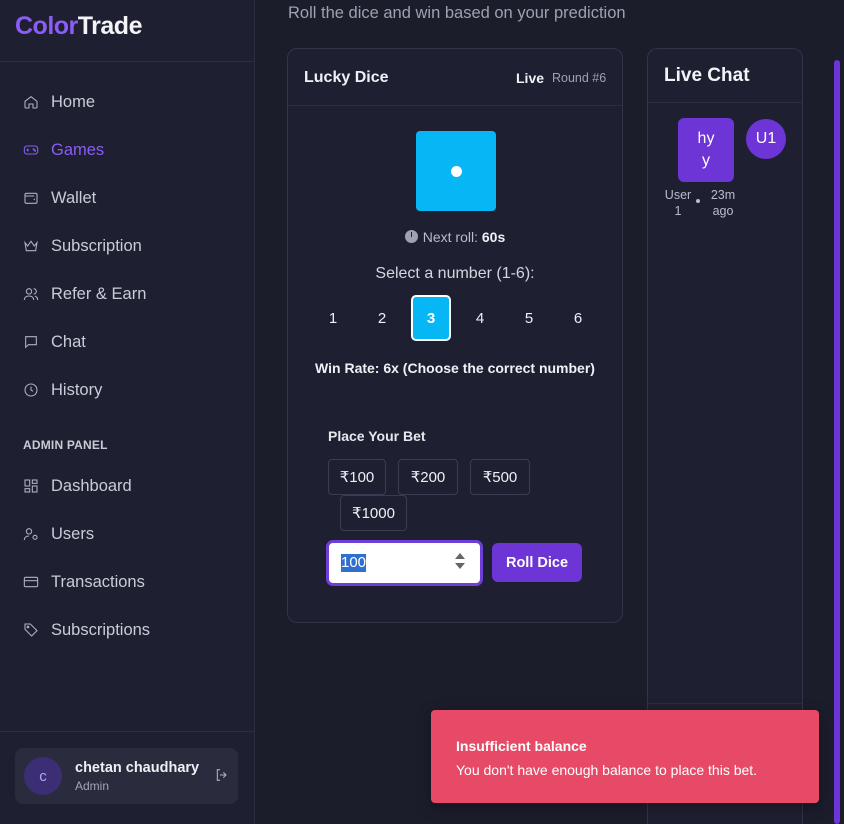 Image resolution: width=844 pixels, height=824 pixels. What do you see at coordinates (77, 389) in the screenshot?
I see `sidebar-item-label: History` at bounding box center [77, 389].